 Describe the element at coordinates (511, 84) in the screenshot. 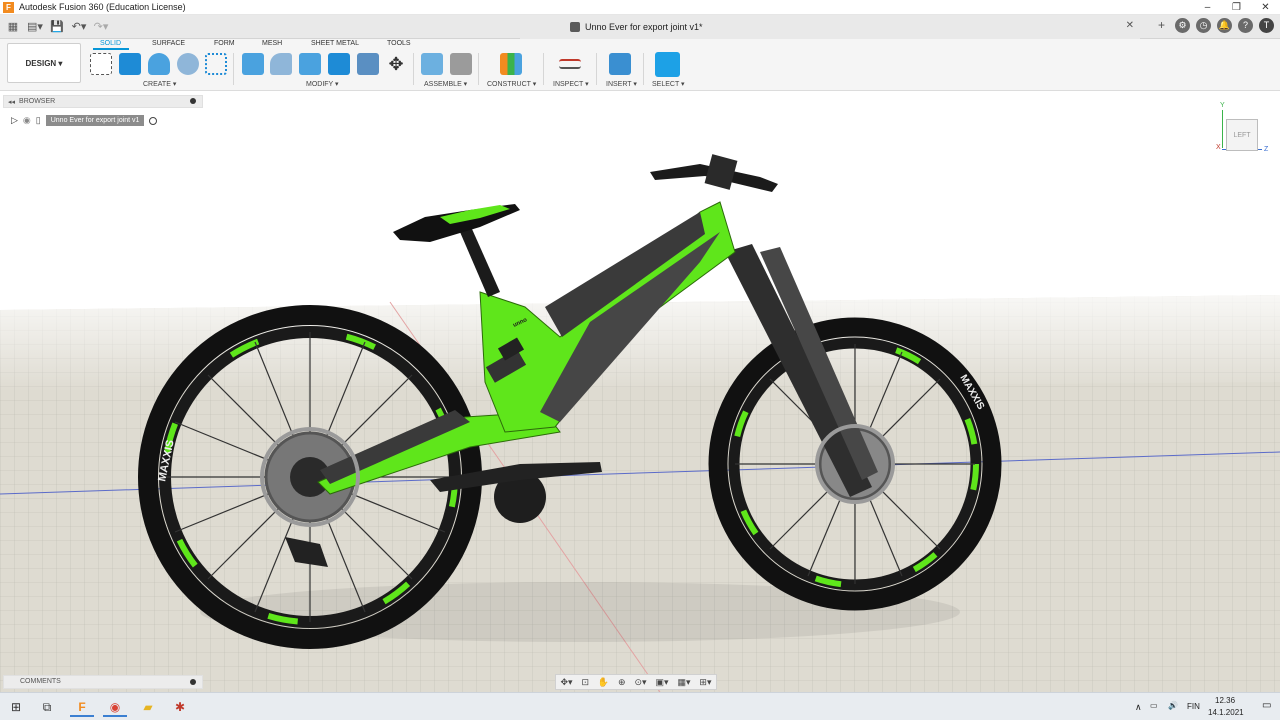

I see `construct-menu: CONSTRUCT ▾` at that location.